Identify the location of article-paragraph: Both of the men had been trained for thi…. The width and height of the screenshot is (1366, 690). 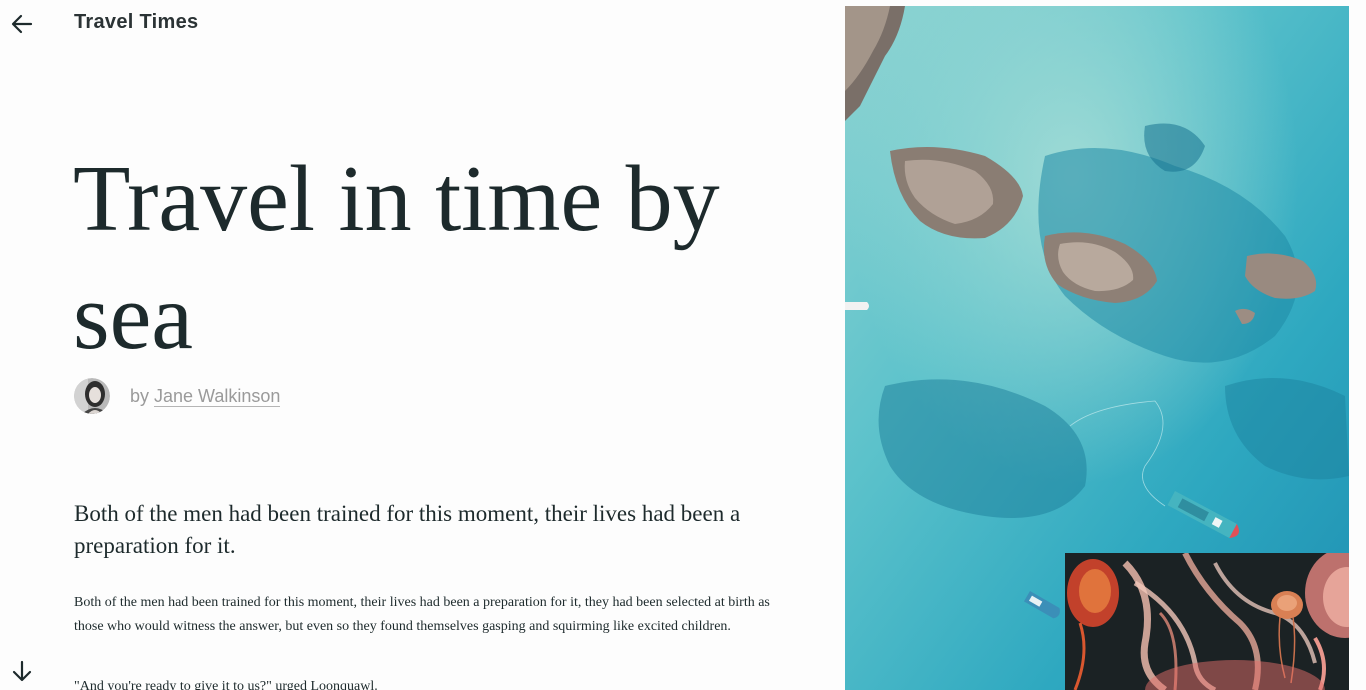
(422, 614).